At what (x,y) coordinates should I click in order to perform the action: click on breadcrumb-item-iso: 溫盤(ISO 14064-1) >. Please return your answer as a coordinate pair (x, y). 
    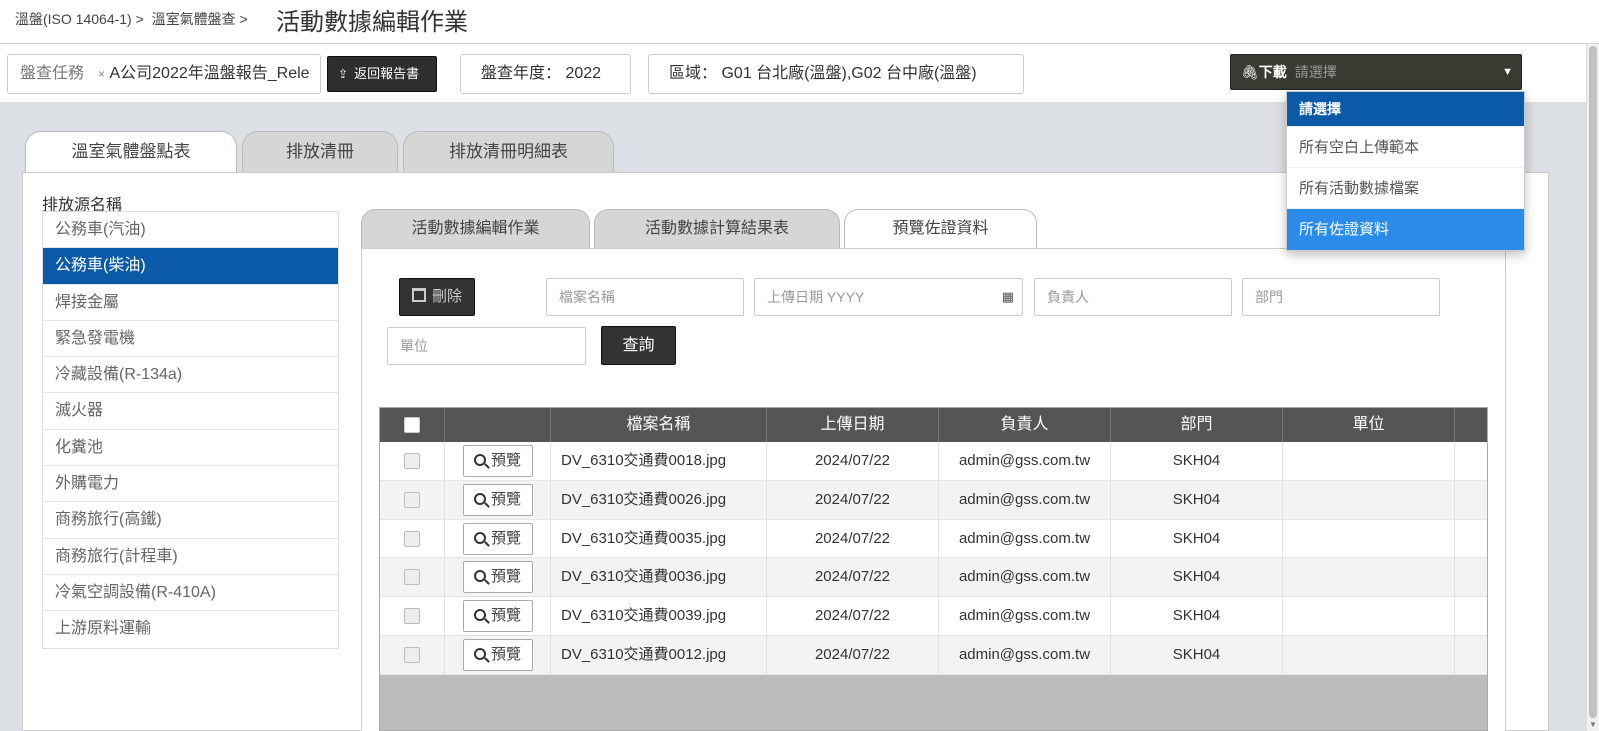
    Looking at the image, I should click on (79, 19).